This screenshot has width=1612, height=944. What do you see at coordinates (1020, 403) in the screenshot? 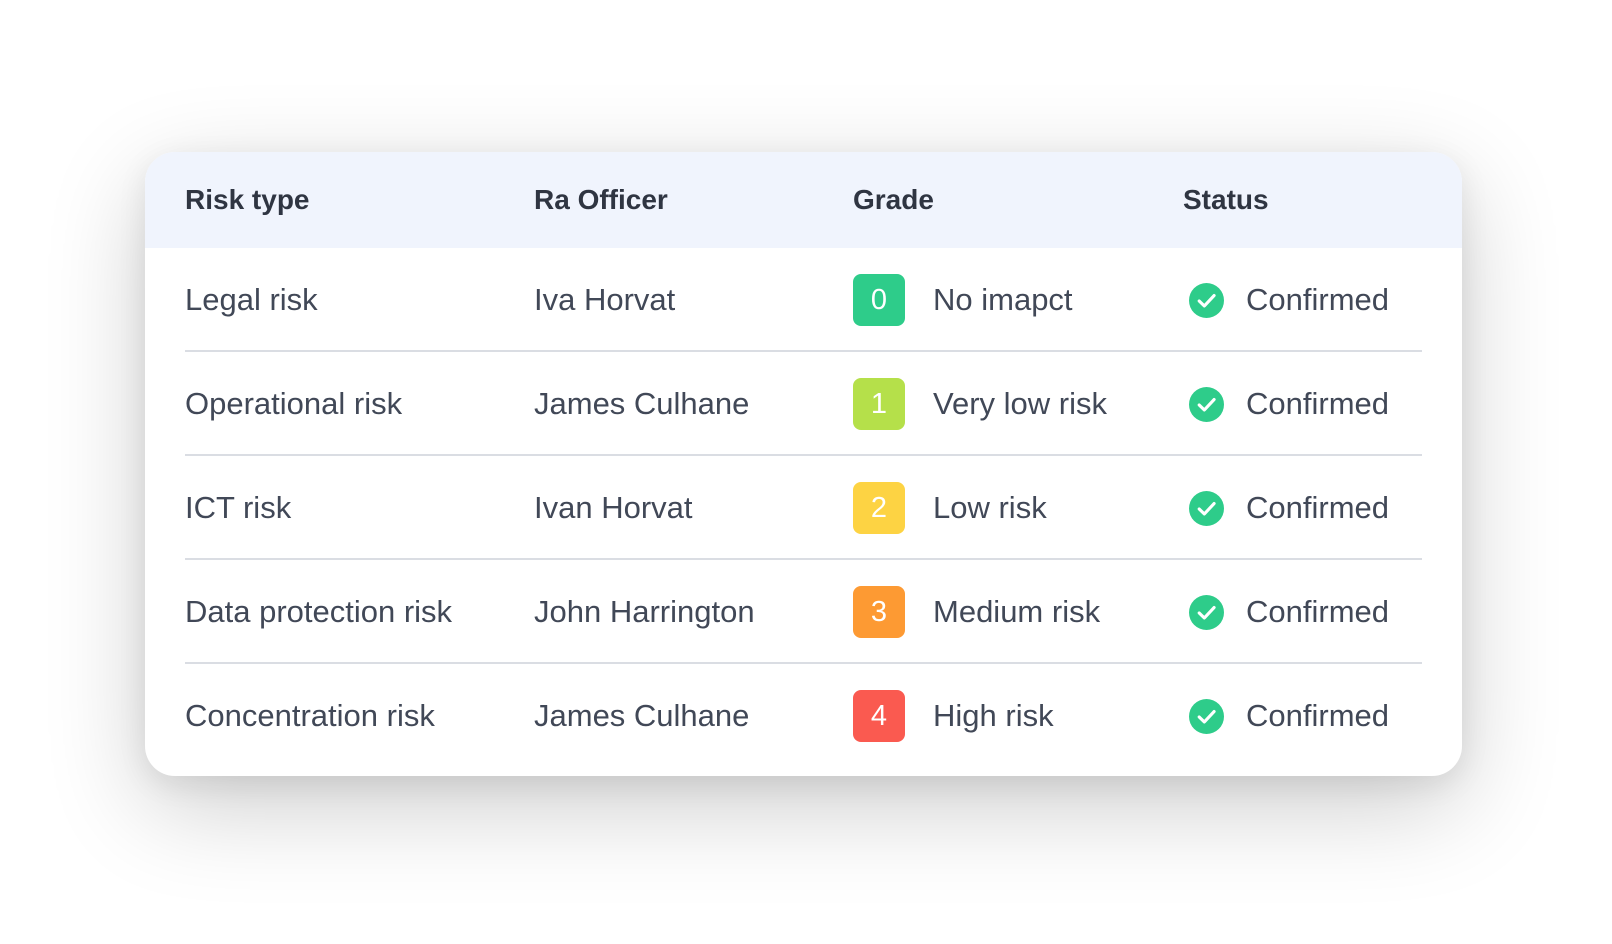
I see `grade-label: Very low risk` at bounding box center [1020, 403].